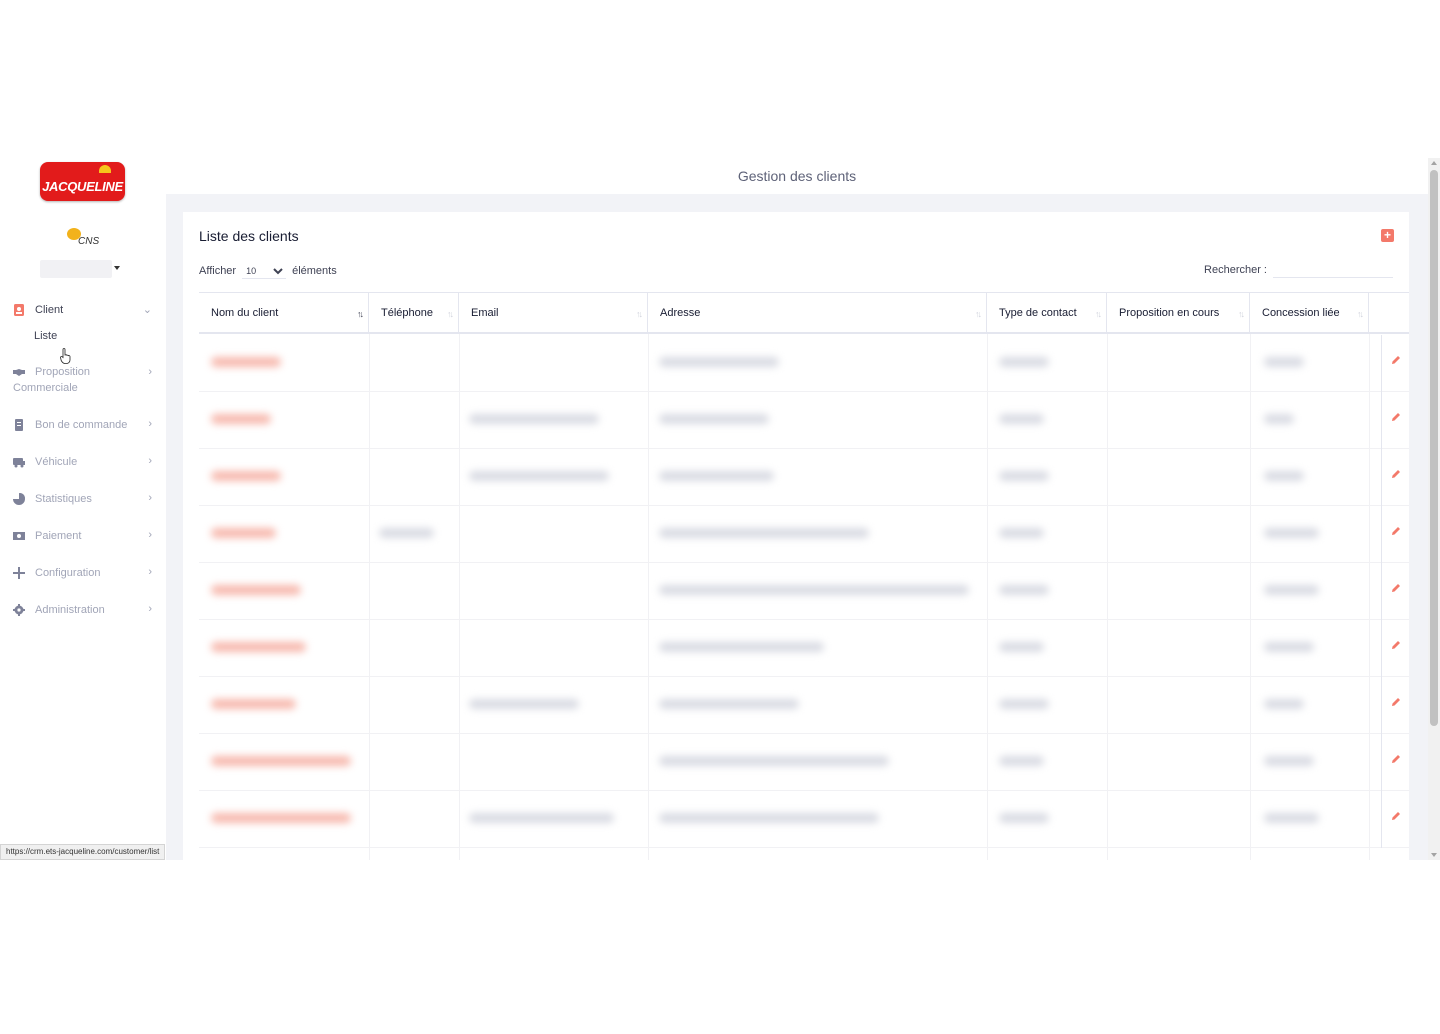  I want to click on sidebar-item-label: Bon de commande, so click(81, 425).